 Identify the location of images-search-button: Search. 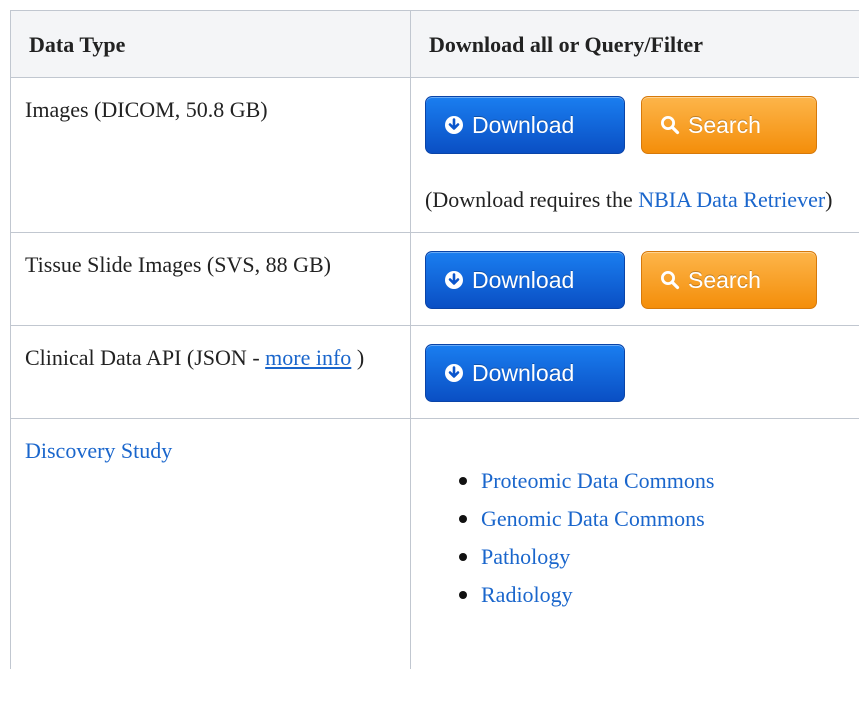
(729, 125).